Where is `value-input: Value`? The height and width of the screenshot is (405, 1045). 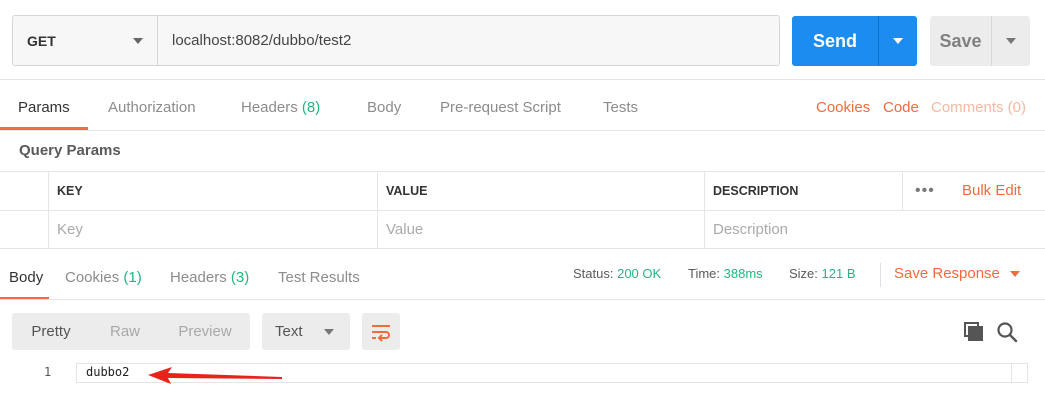 value-input: Value is located at coordinates (540, 230).